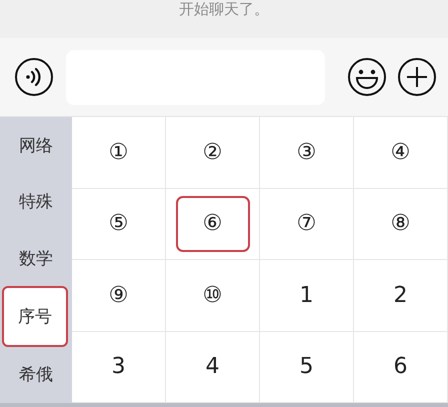 This screenshot has width=448, height=407. I want to click on symbol-key: ⑥, so click(213, 224).